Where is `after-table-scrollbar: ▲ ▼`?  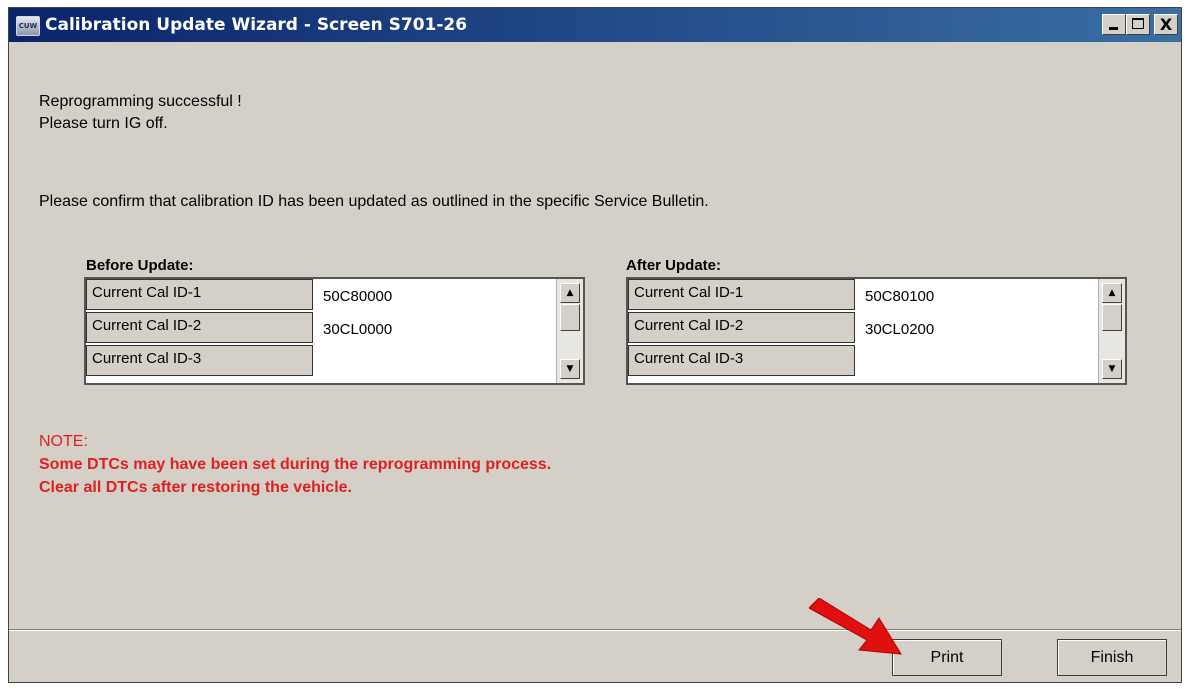 after-table-scrollbar: ▲ ▼ is located at coordinates (1111, 331).